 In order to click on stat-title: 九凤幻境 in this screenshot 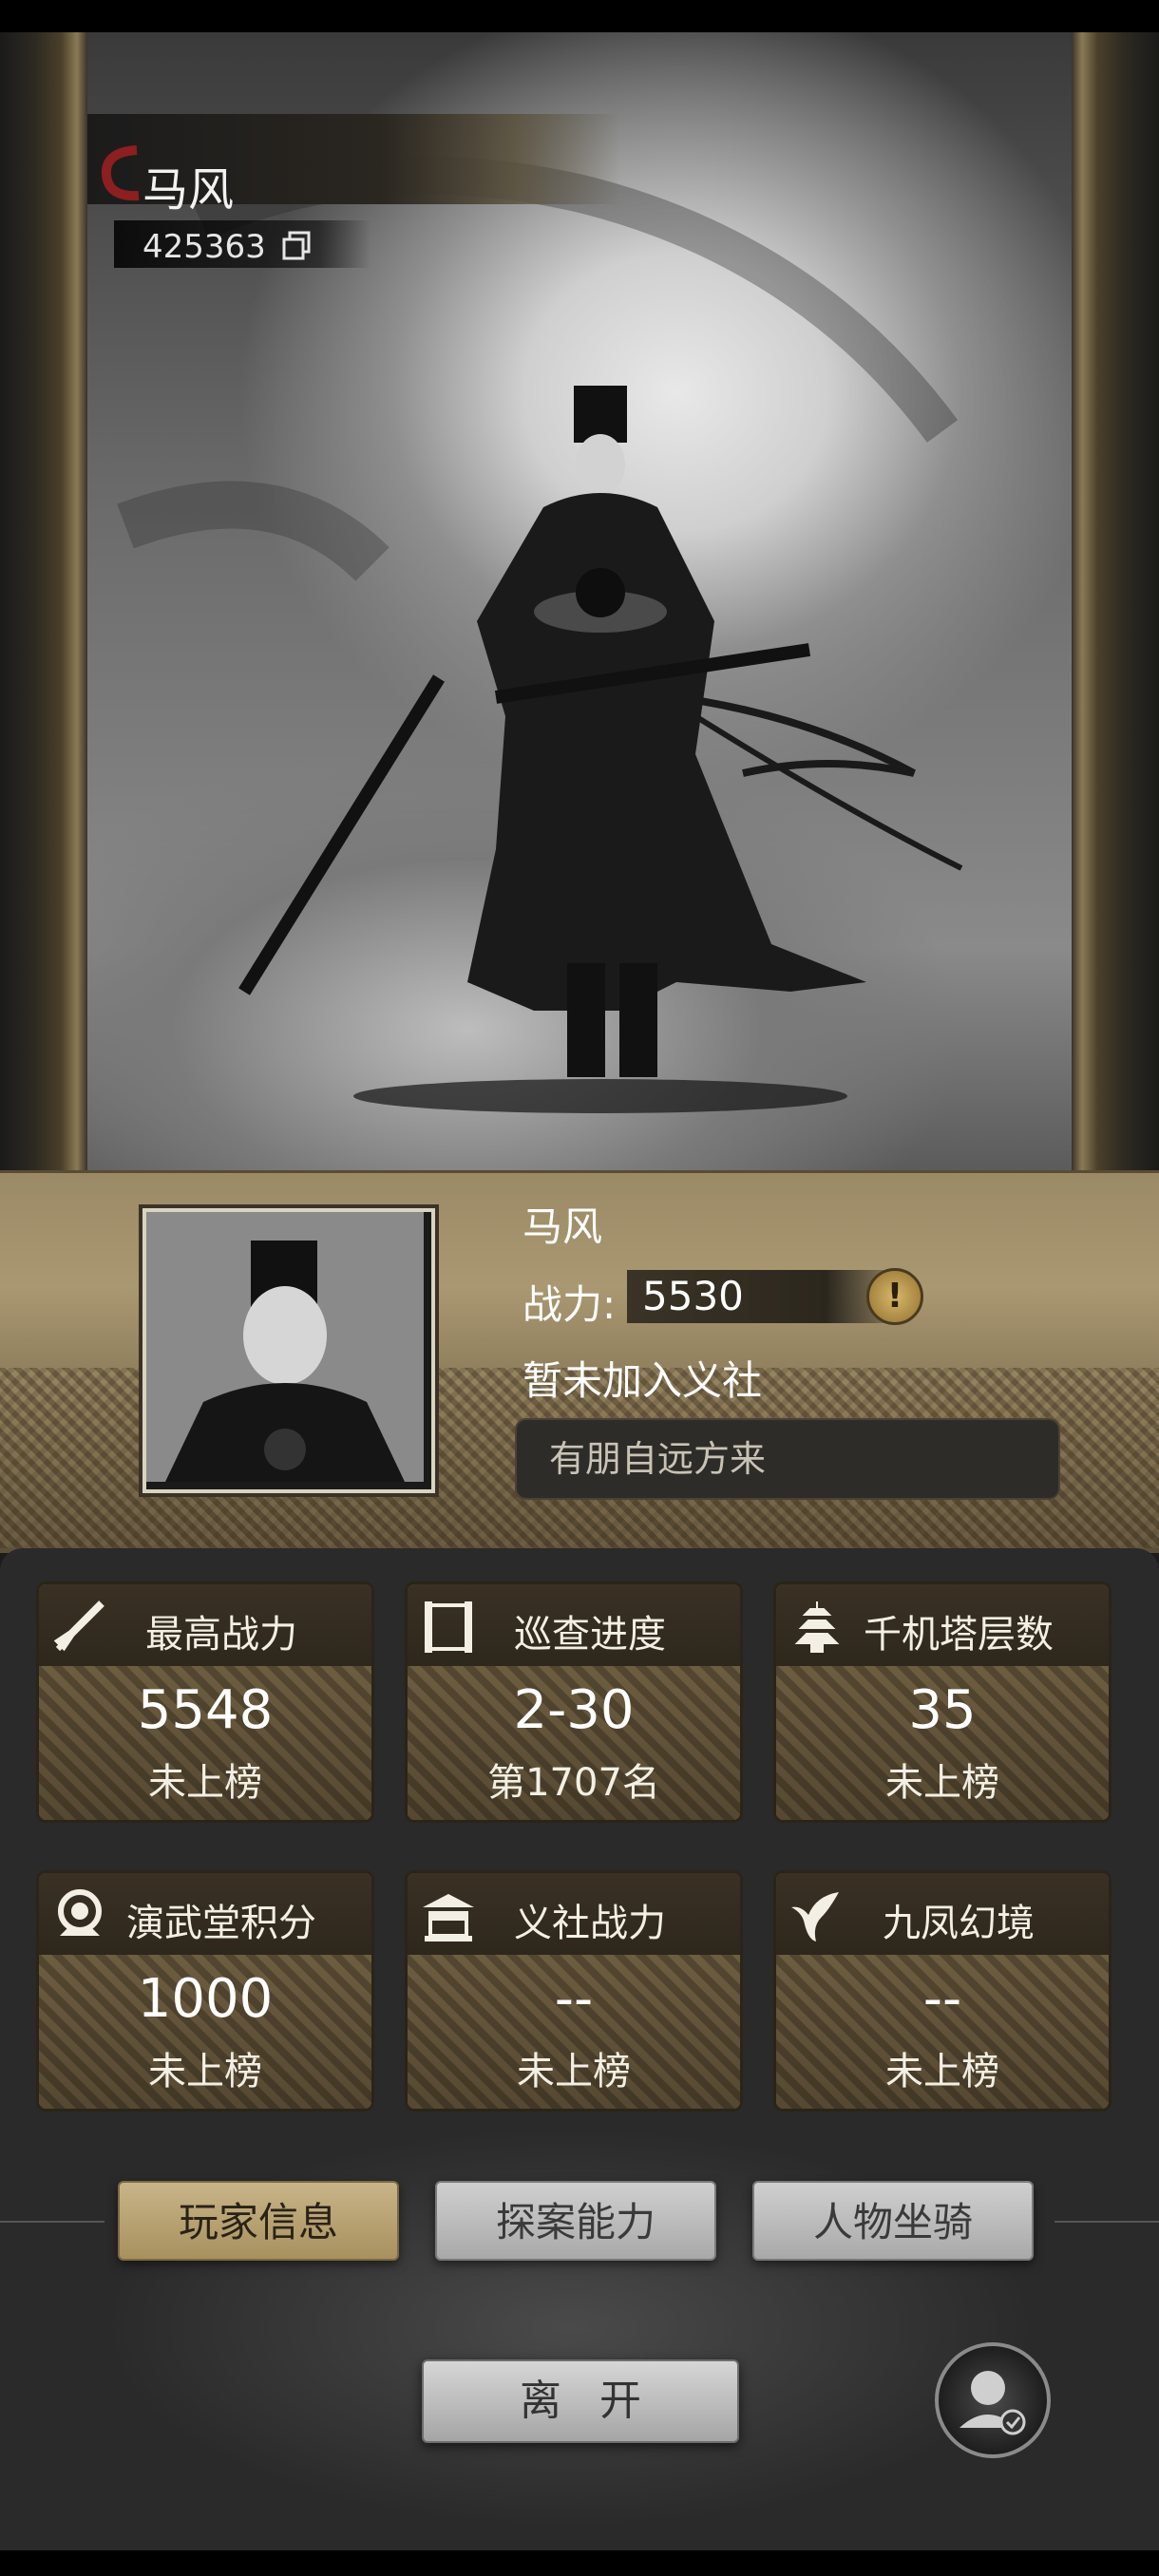, I will do `click(959, 1923)`.